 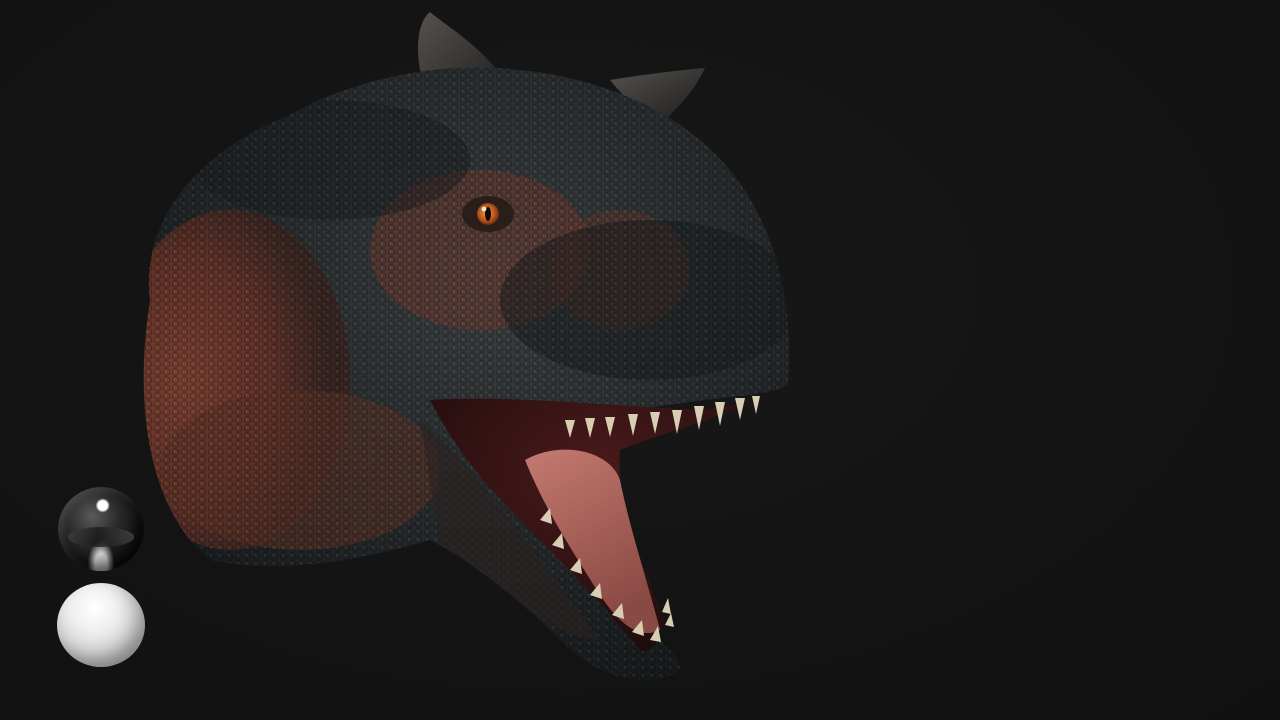 I want to click on sphere-reflection, so click(x=101, y=537).